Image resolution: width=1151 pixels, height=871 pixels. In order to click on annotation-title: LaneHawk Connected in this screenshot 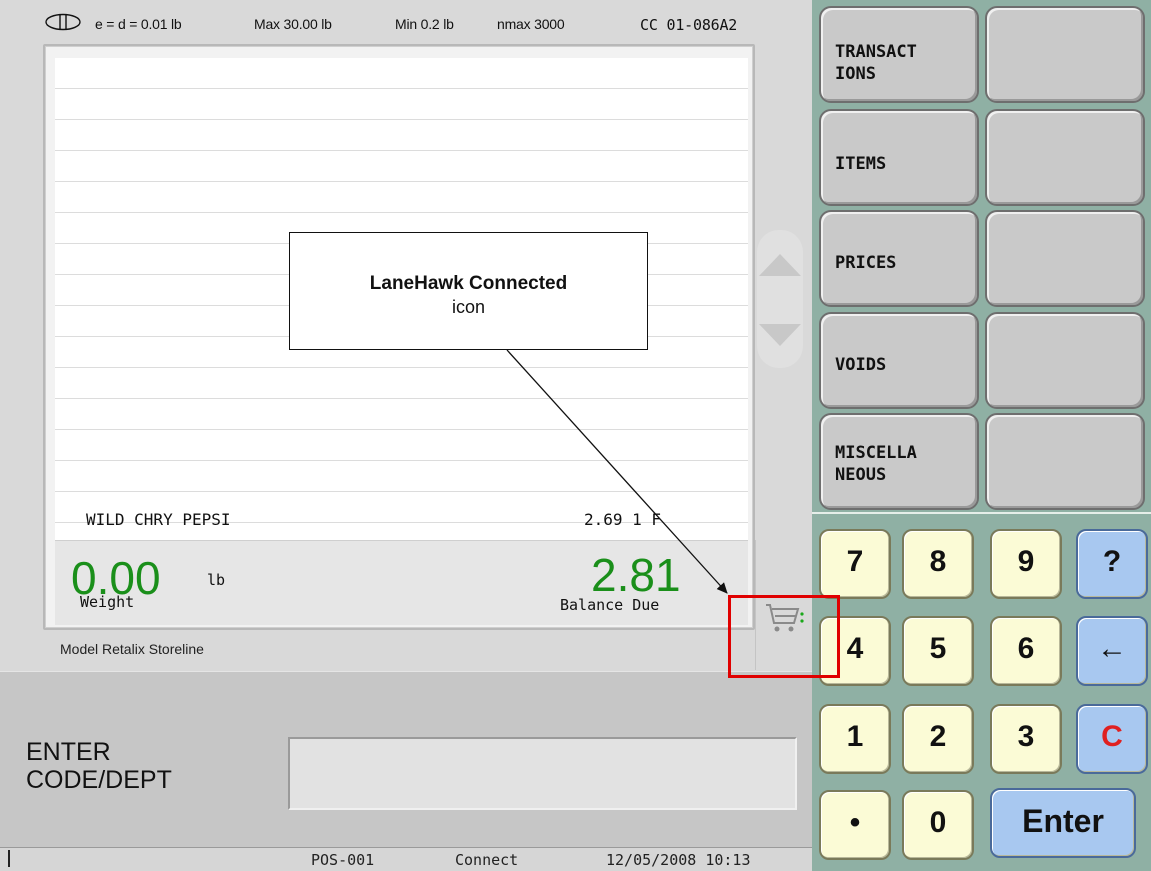, I will do `click(468, 283)`.